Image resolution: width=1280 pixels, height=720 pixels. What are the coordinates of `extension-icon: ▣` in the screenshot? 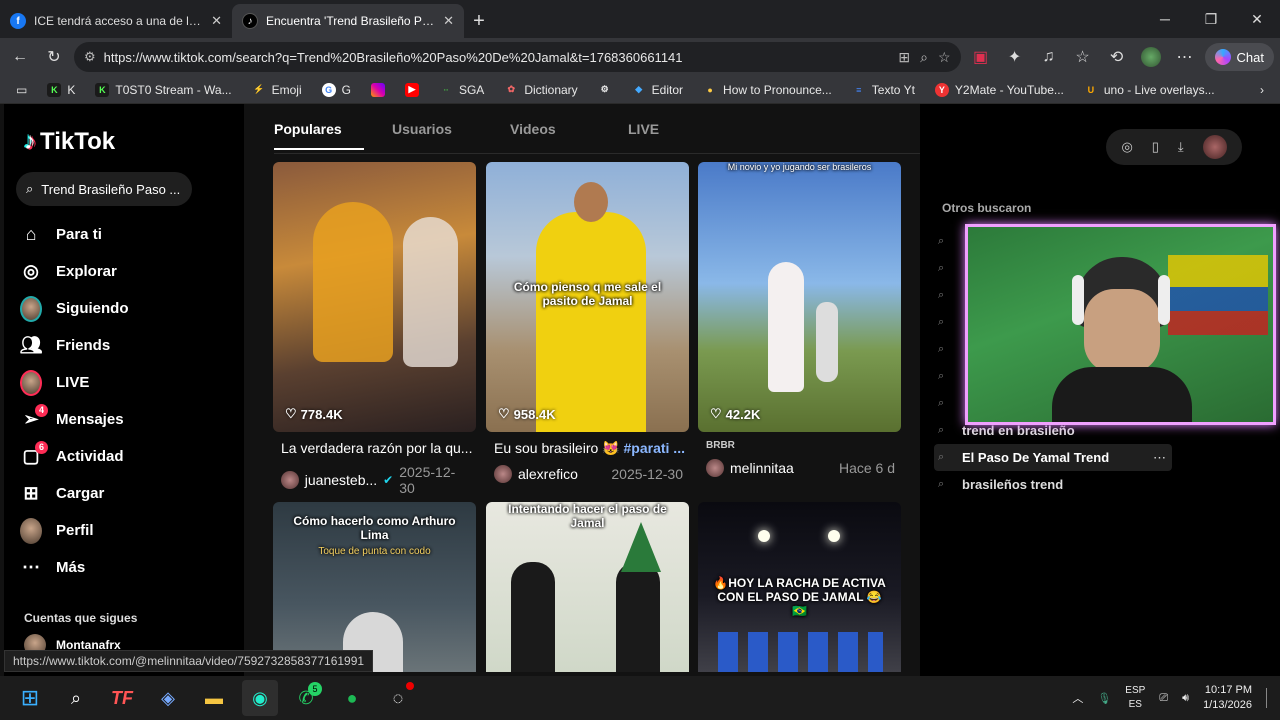 It's located at (981, 57).